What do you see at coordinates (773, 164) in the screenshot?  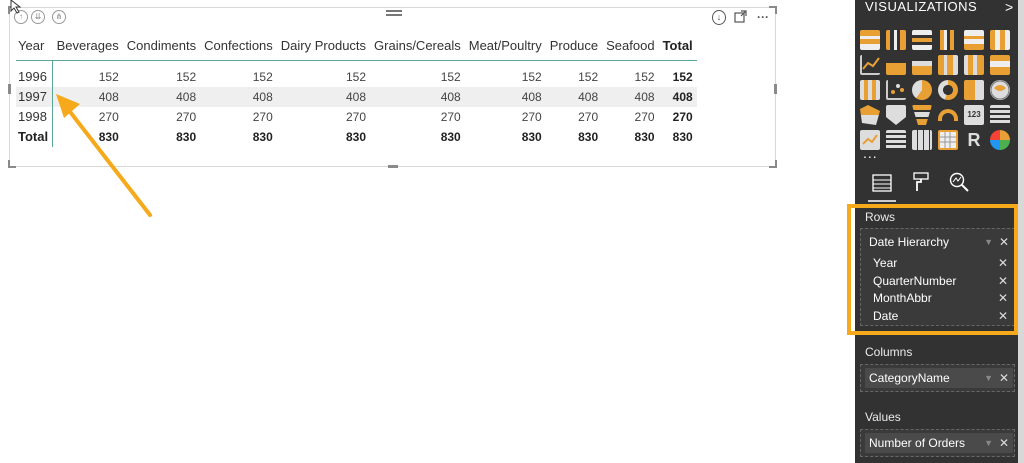 I see `resize-handle-bottom-right` at bounding box center [773, 164].